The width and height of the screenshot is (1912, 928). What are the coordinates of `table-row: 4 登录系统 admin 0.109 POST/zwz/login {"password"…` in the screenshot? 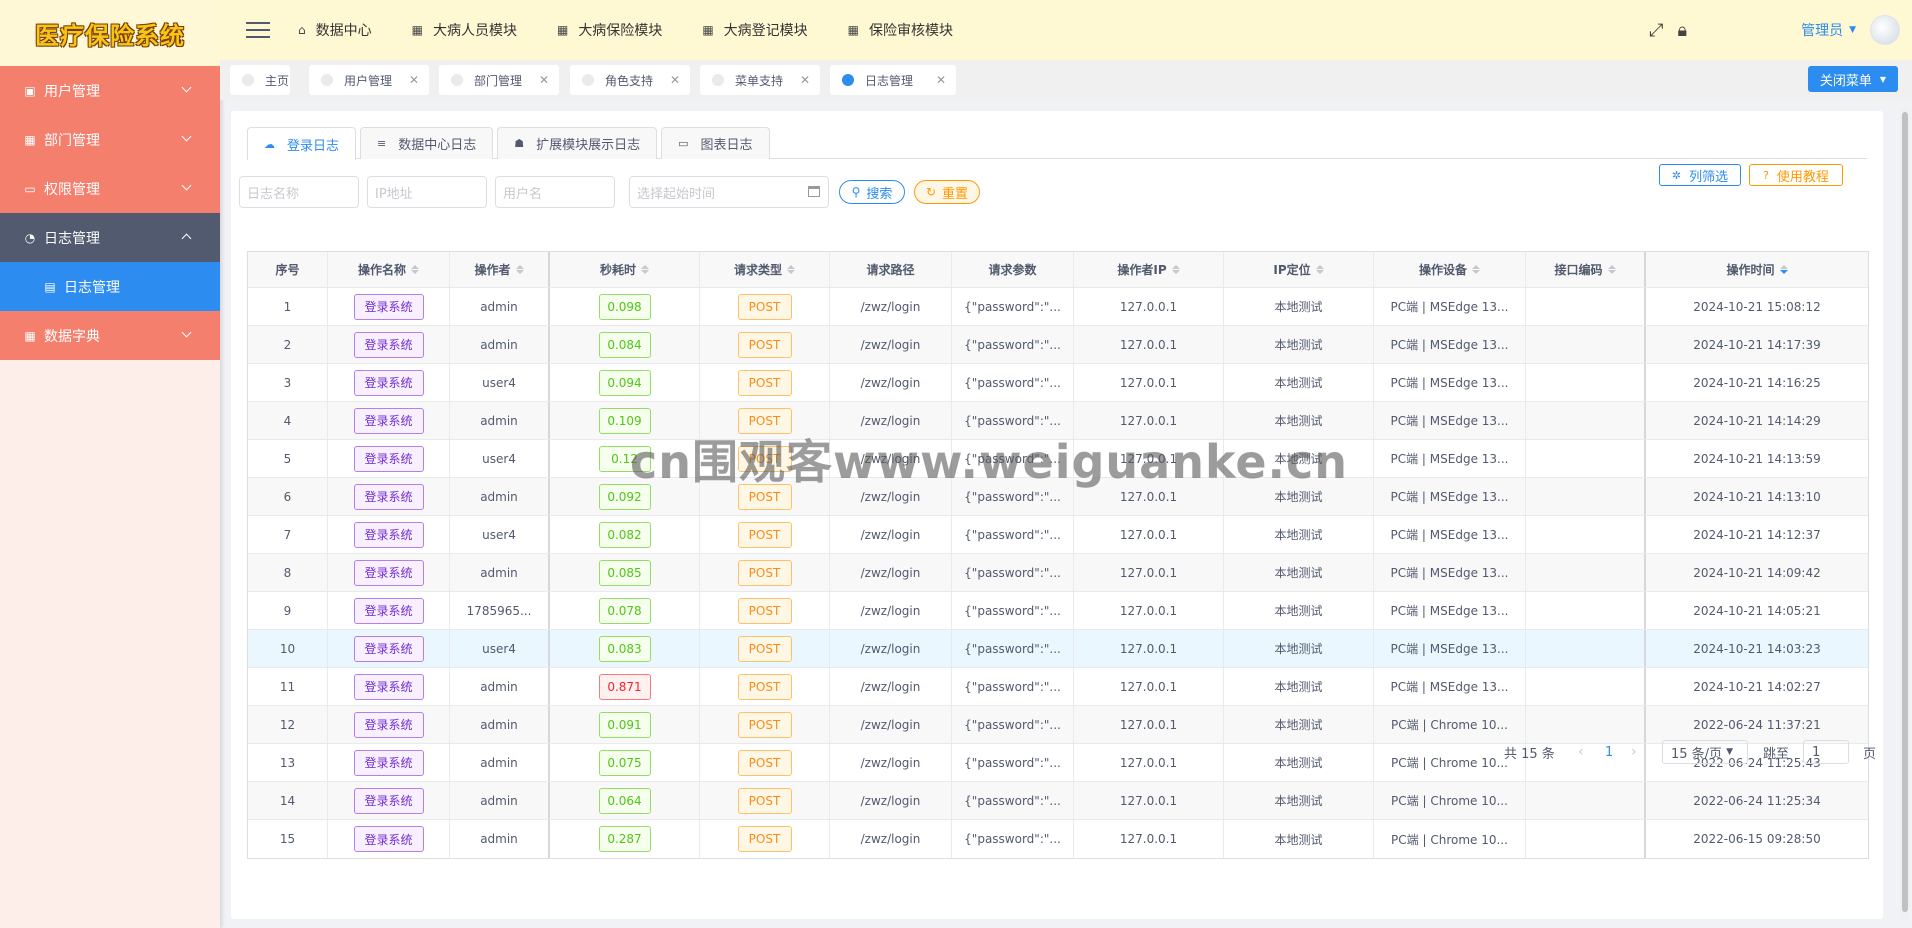 It's located at (1058, 421).